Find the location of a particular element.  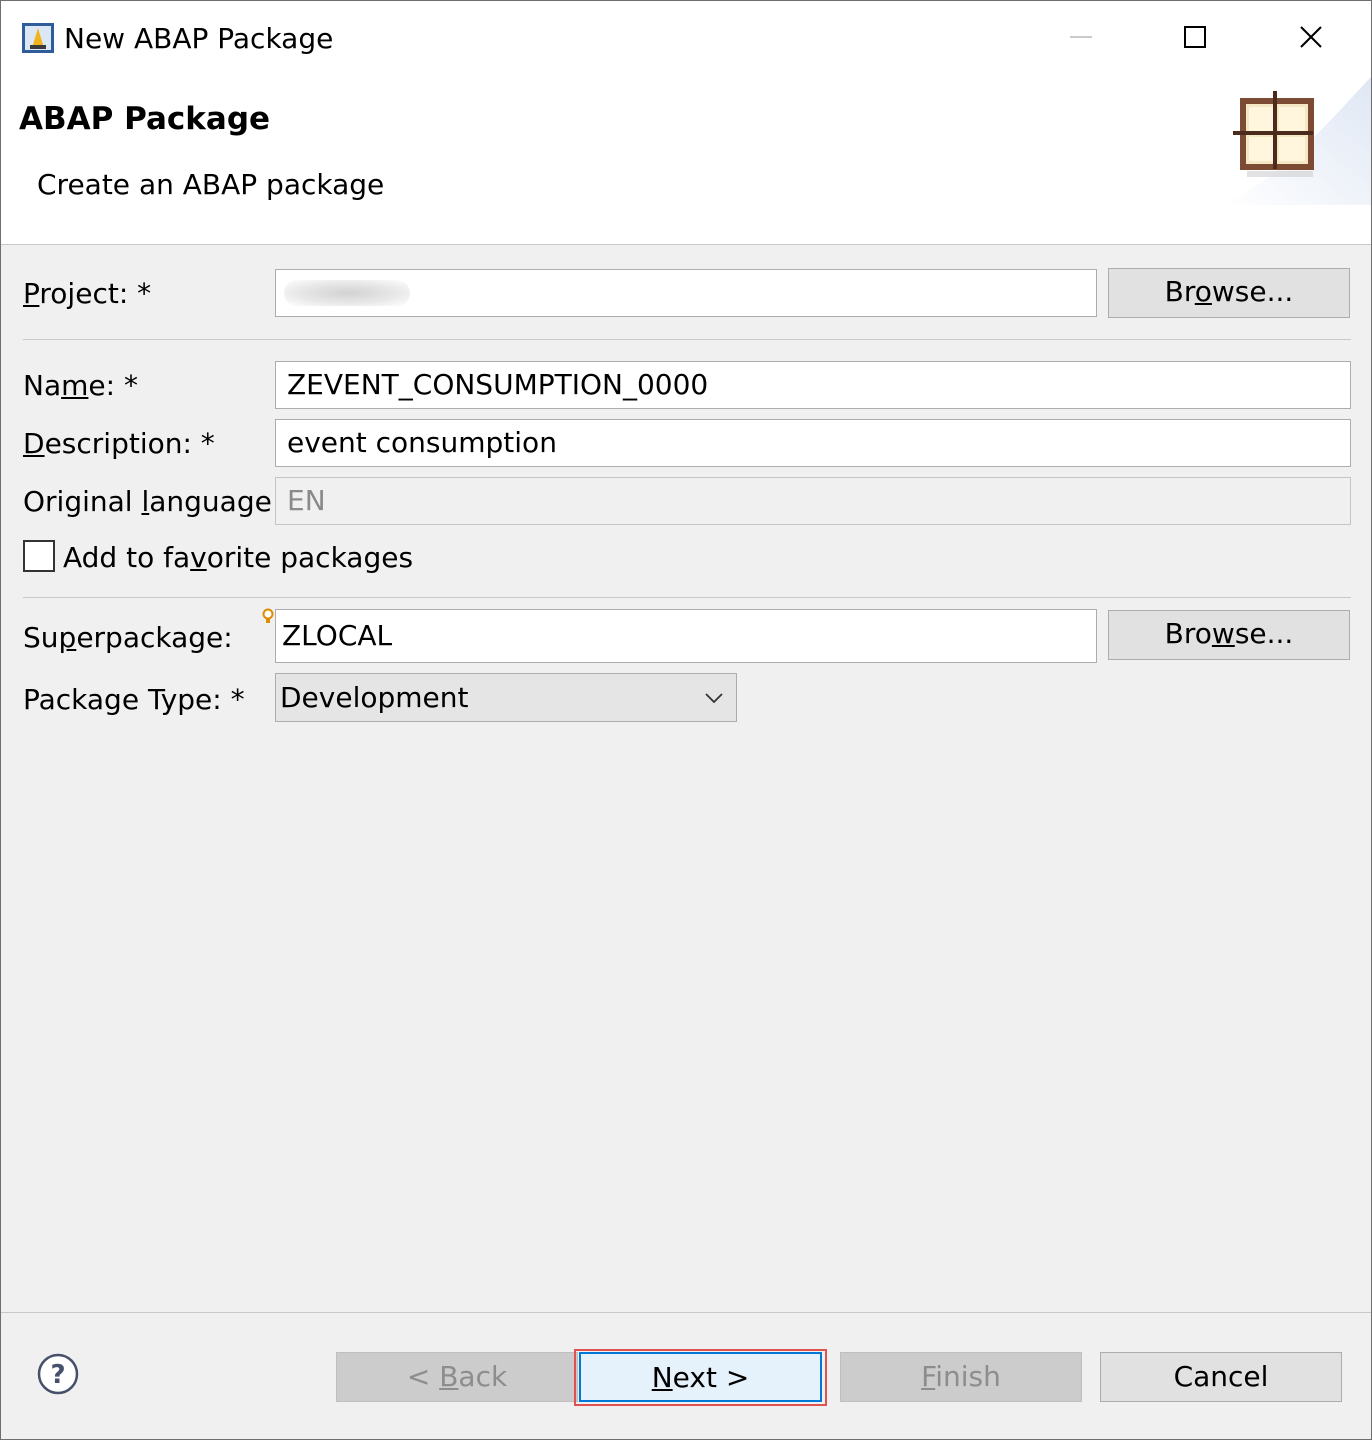

redacted-project-value is located at coordinates (347, 293).